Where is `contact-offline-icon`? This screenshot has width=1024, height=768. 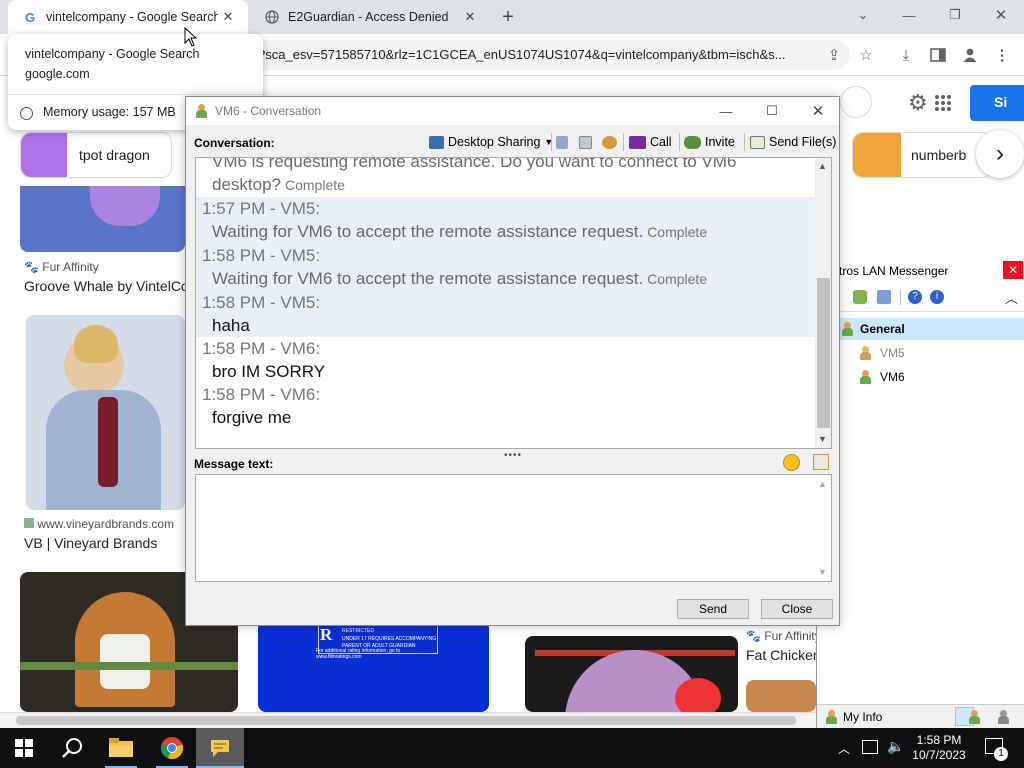
contact-offline-icon is located at coordinates (865, 353).